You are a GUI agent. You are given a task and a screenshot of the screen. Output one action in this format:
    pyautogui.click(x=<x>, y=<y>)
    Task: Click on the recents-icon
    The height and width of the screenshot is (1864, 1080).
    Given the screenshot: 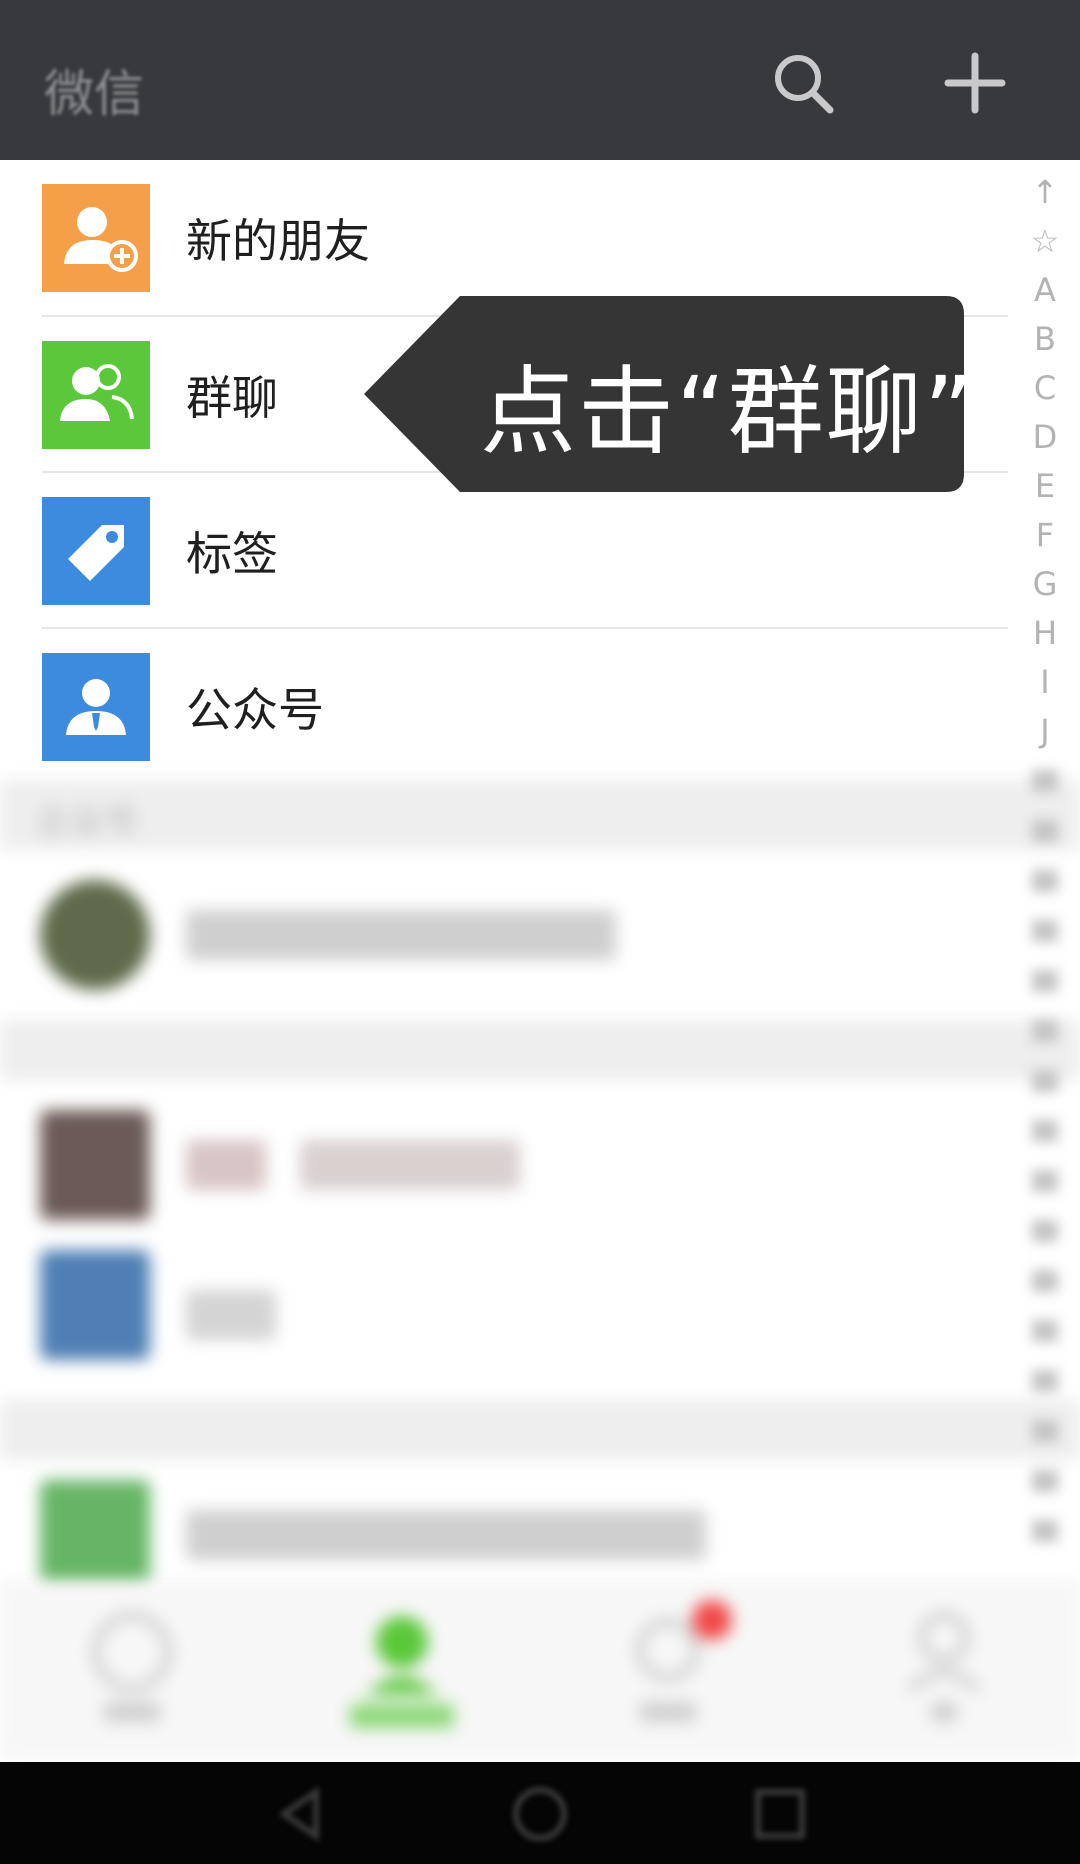 What is the action you would take?
    pyautogui.click(x=780, y=1814)
    